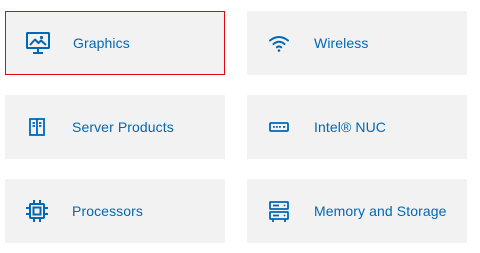  Describe the element at coordinates (350, 127) in the screenshot. I see `category-label: Intel® NUC` at that location.